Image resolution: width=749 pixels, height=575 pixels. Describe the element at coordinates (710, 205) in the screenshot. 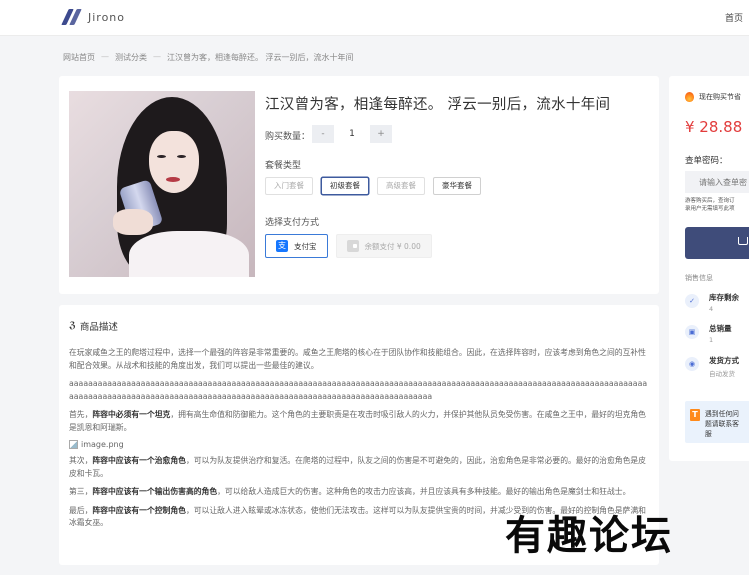

I see `query-hint: 游客购买后，查询订 录用户无需填写此项` at that location.